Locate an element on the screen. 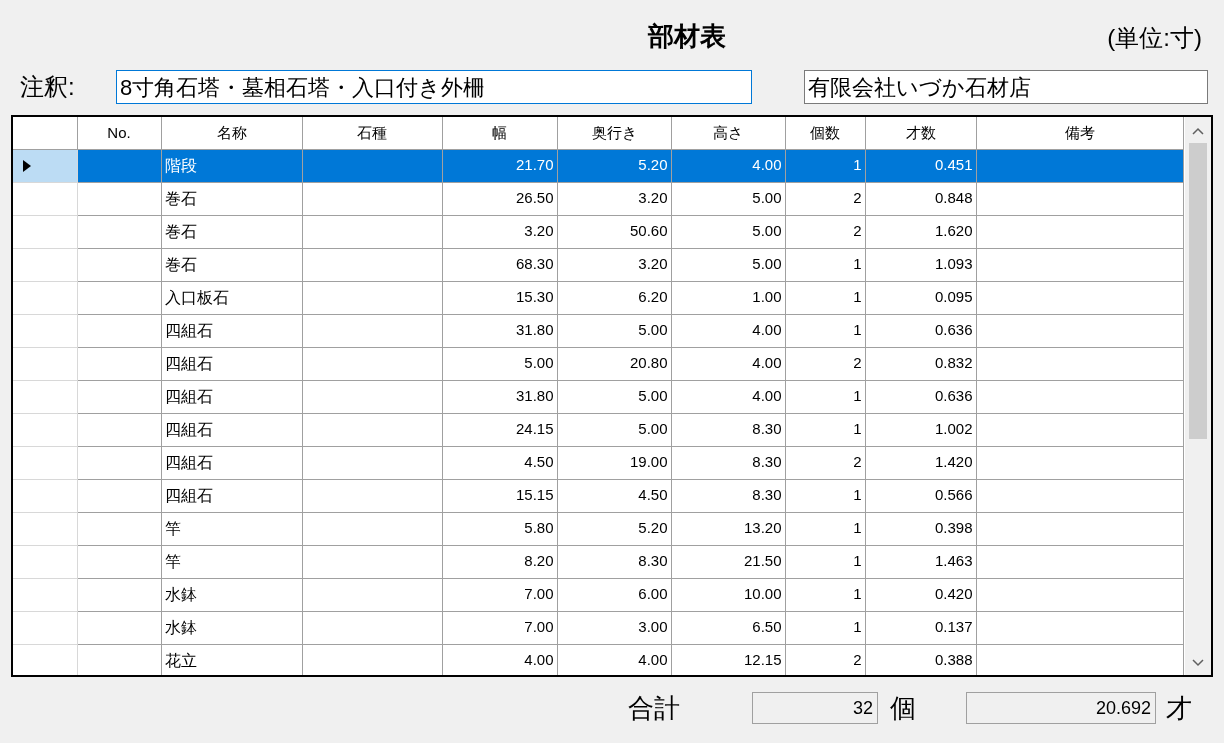 The height and width of the screenshot is (743, 1224). table-cell: 24.15 is located at coordinates (499, 429).